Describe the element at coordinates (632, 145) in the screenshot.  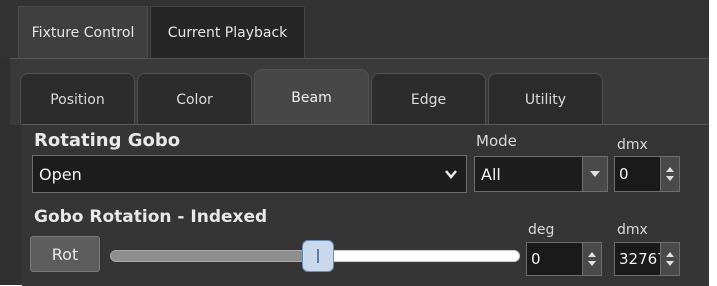
I see `gobo-dmx-label: dmx` at that location.